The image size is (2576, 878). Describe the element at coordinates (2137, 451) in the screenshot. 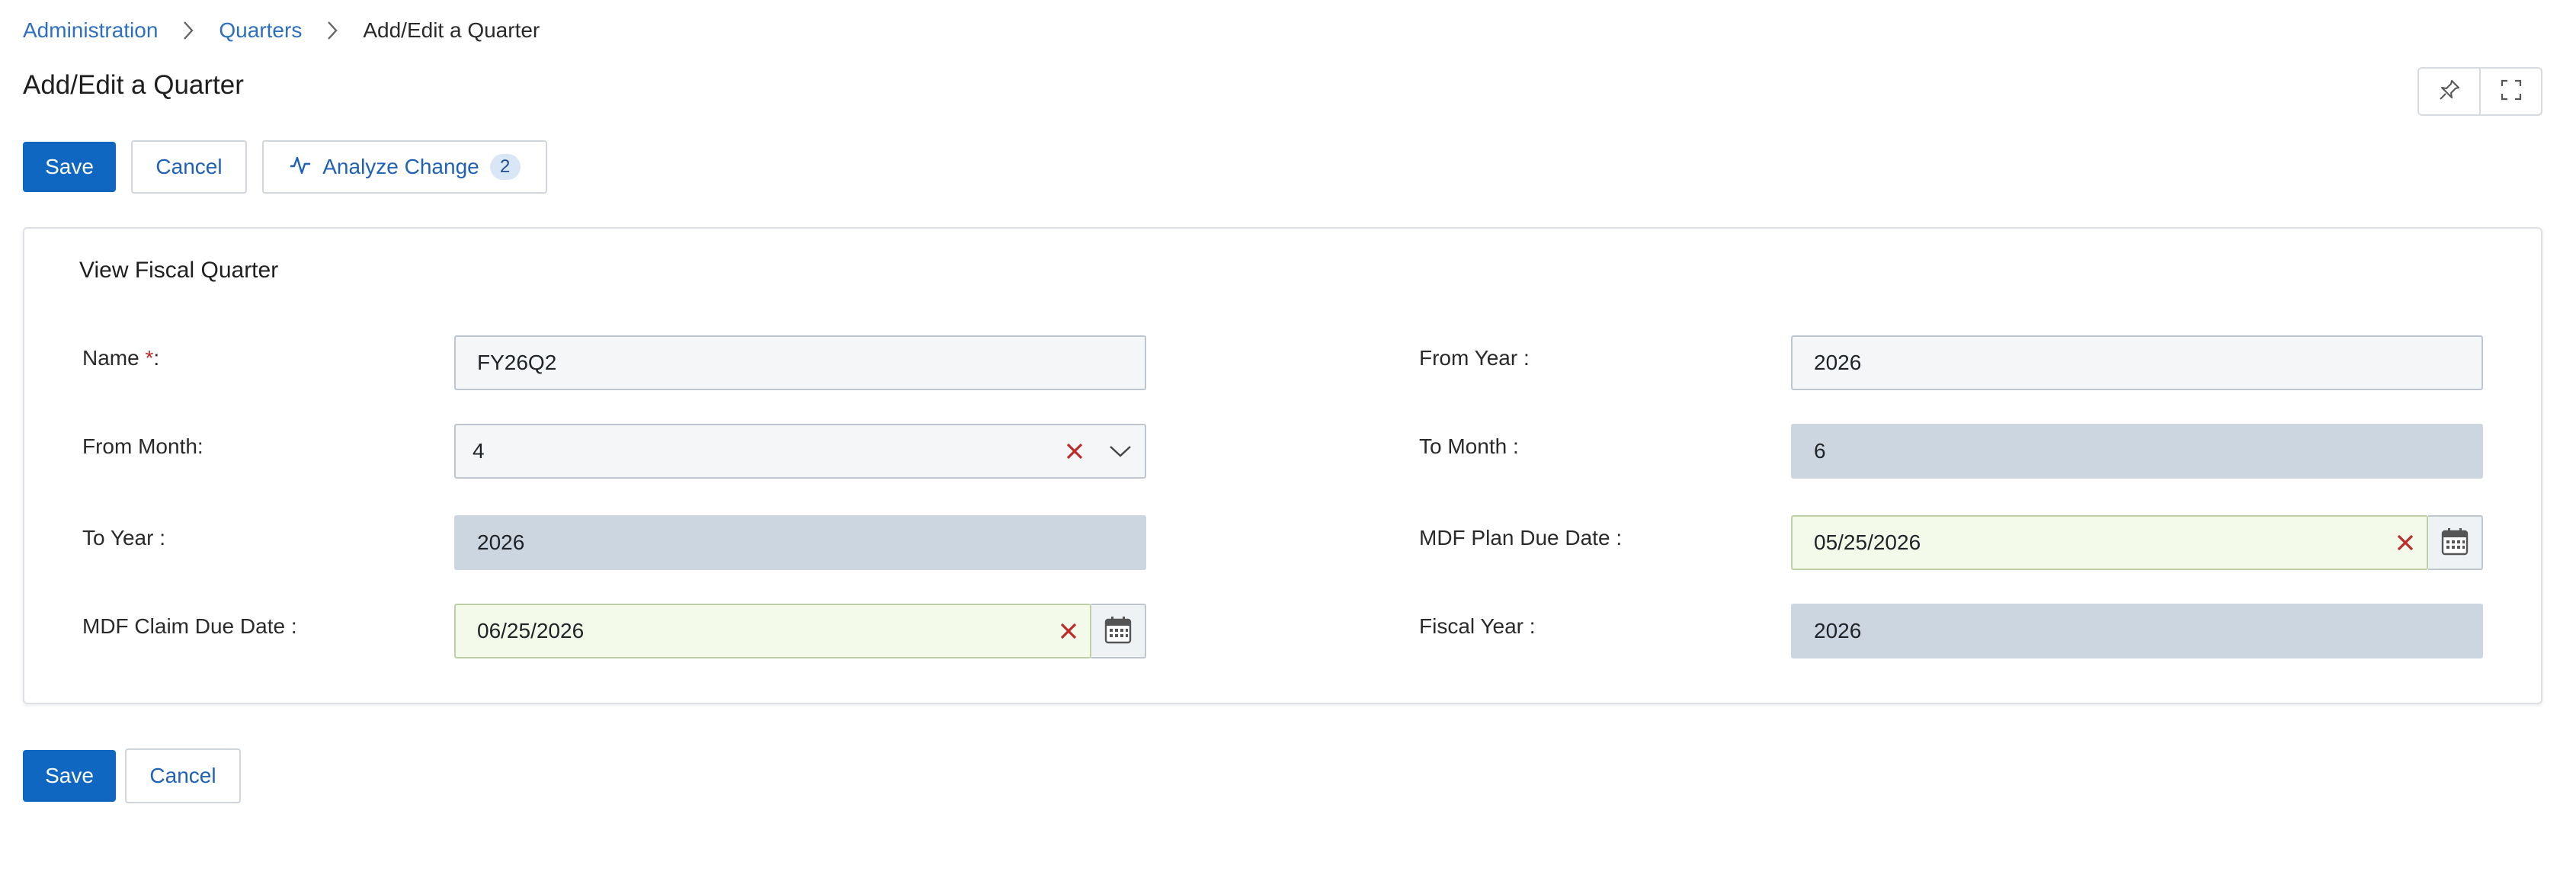

I see `to-month-field: 6` at that location.